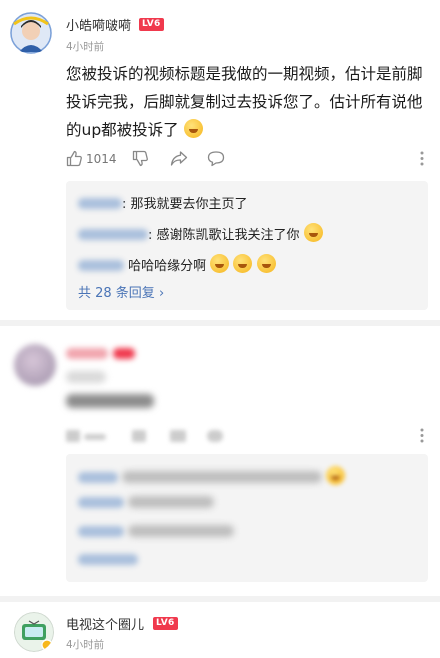  What do you see at coordinates (251, 161) in the screenshot?
I see `action-bar: 1014` at bounding box center [251, 161].